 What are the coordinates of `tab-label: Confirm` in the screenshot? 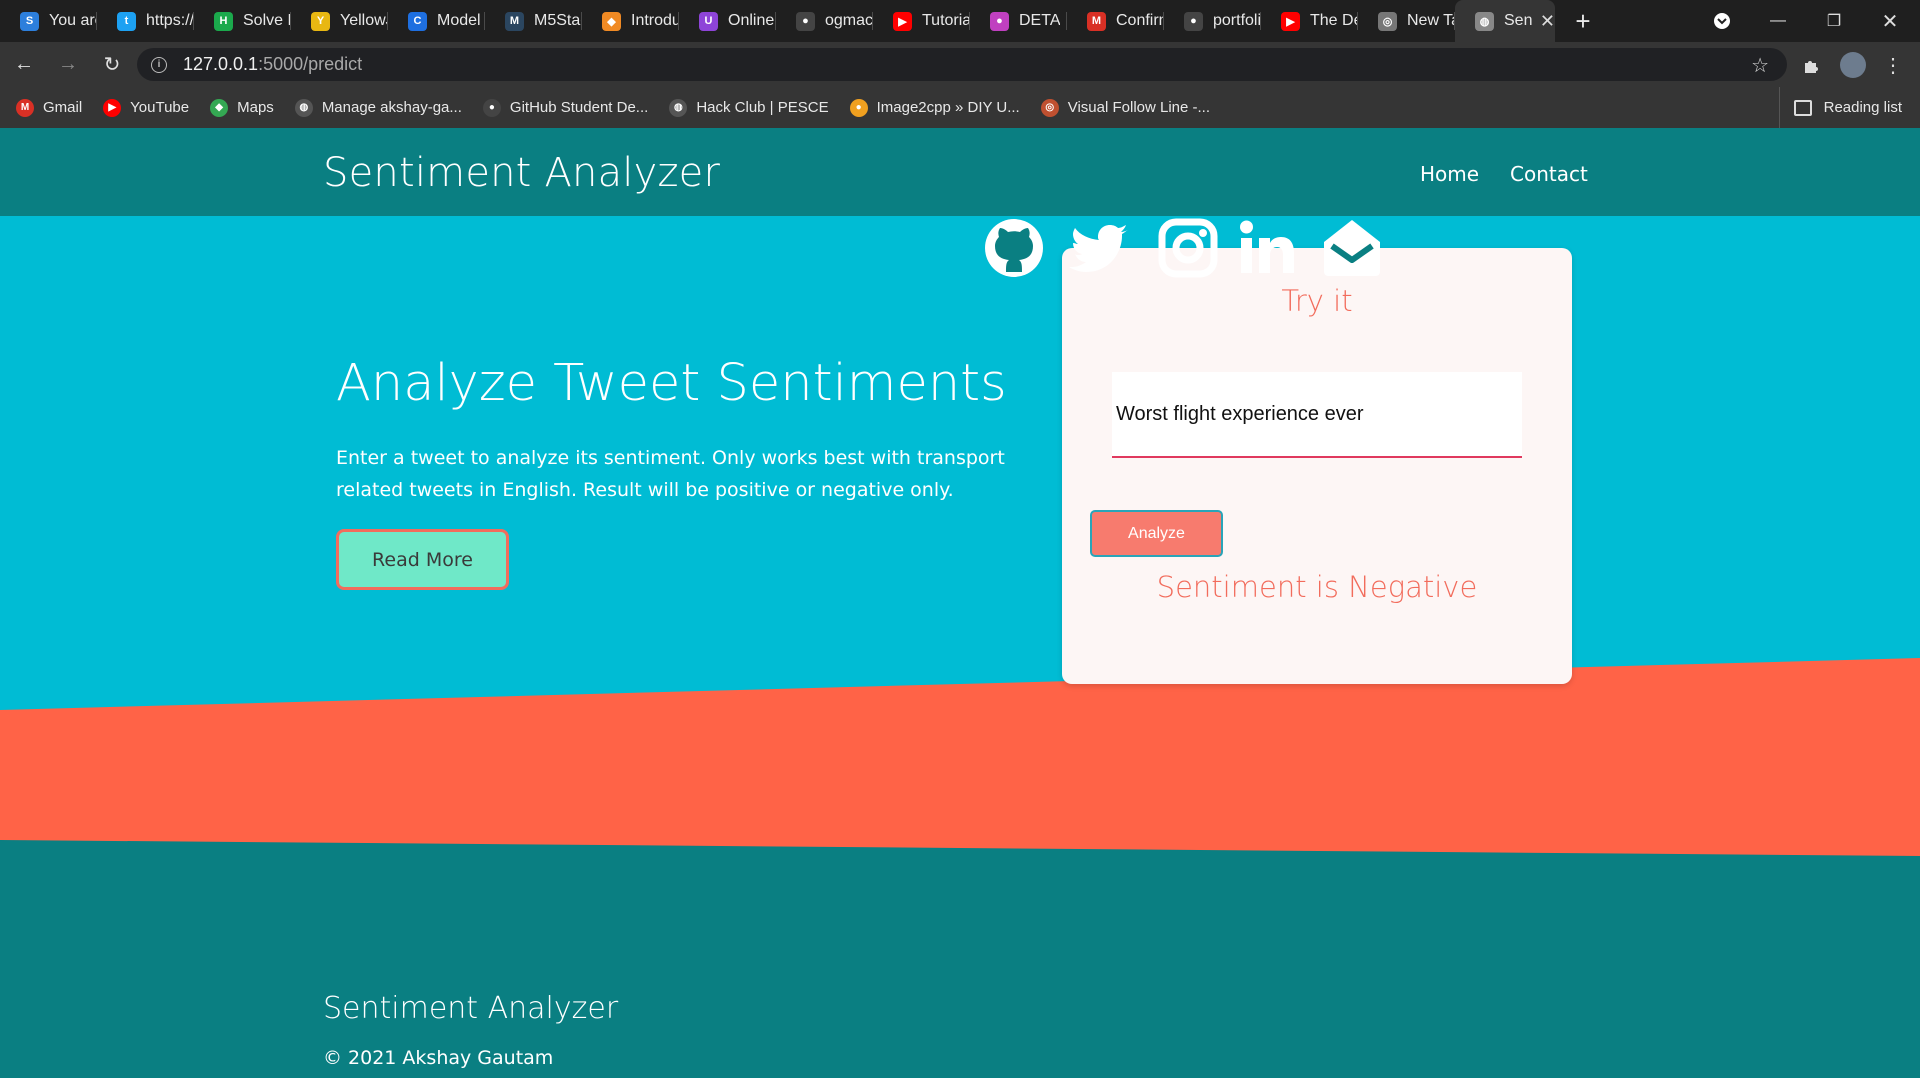 It's located at (1140, 20).